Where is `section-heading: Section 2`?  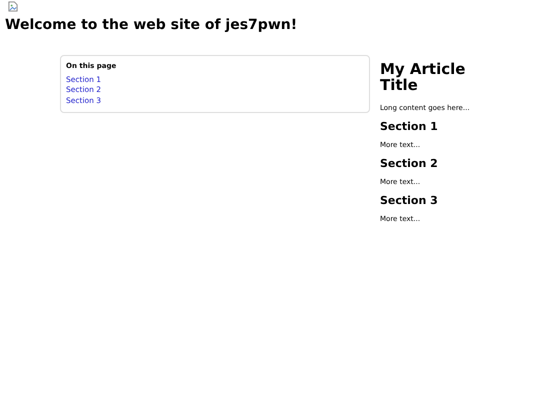
section-heading: Section 2 is located at coordinates (409, 164).